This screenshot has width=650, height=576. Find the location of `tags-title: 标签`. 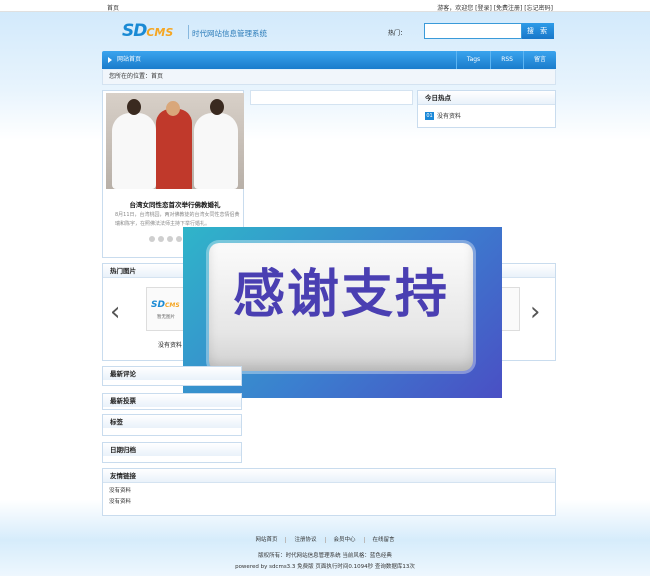

tags-title: 标签 is located at coordinates (172, 421).